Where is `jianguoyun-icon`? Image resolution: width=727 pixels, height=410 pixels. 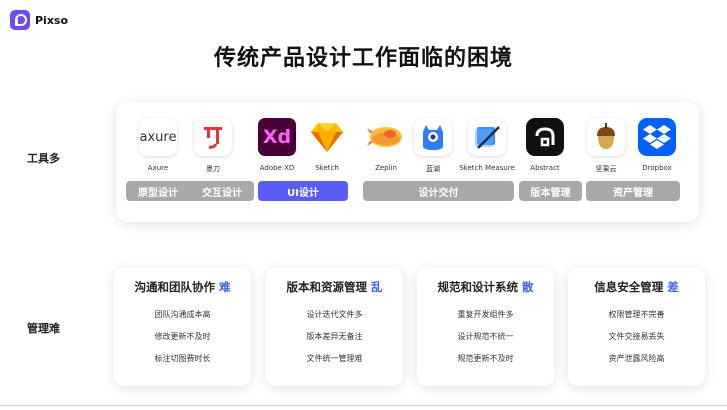 jianguoyun-icon is located at coordinates (606, 137).